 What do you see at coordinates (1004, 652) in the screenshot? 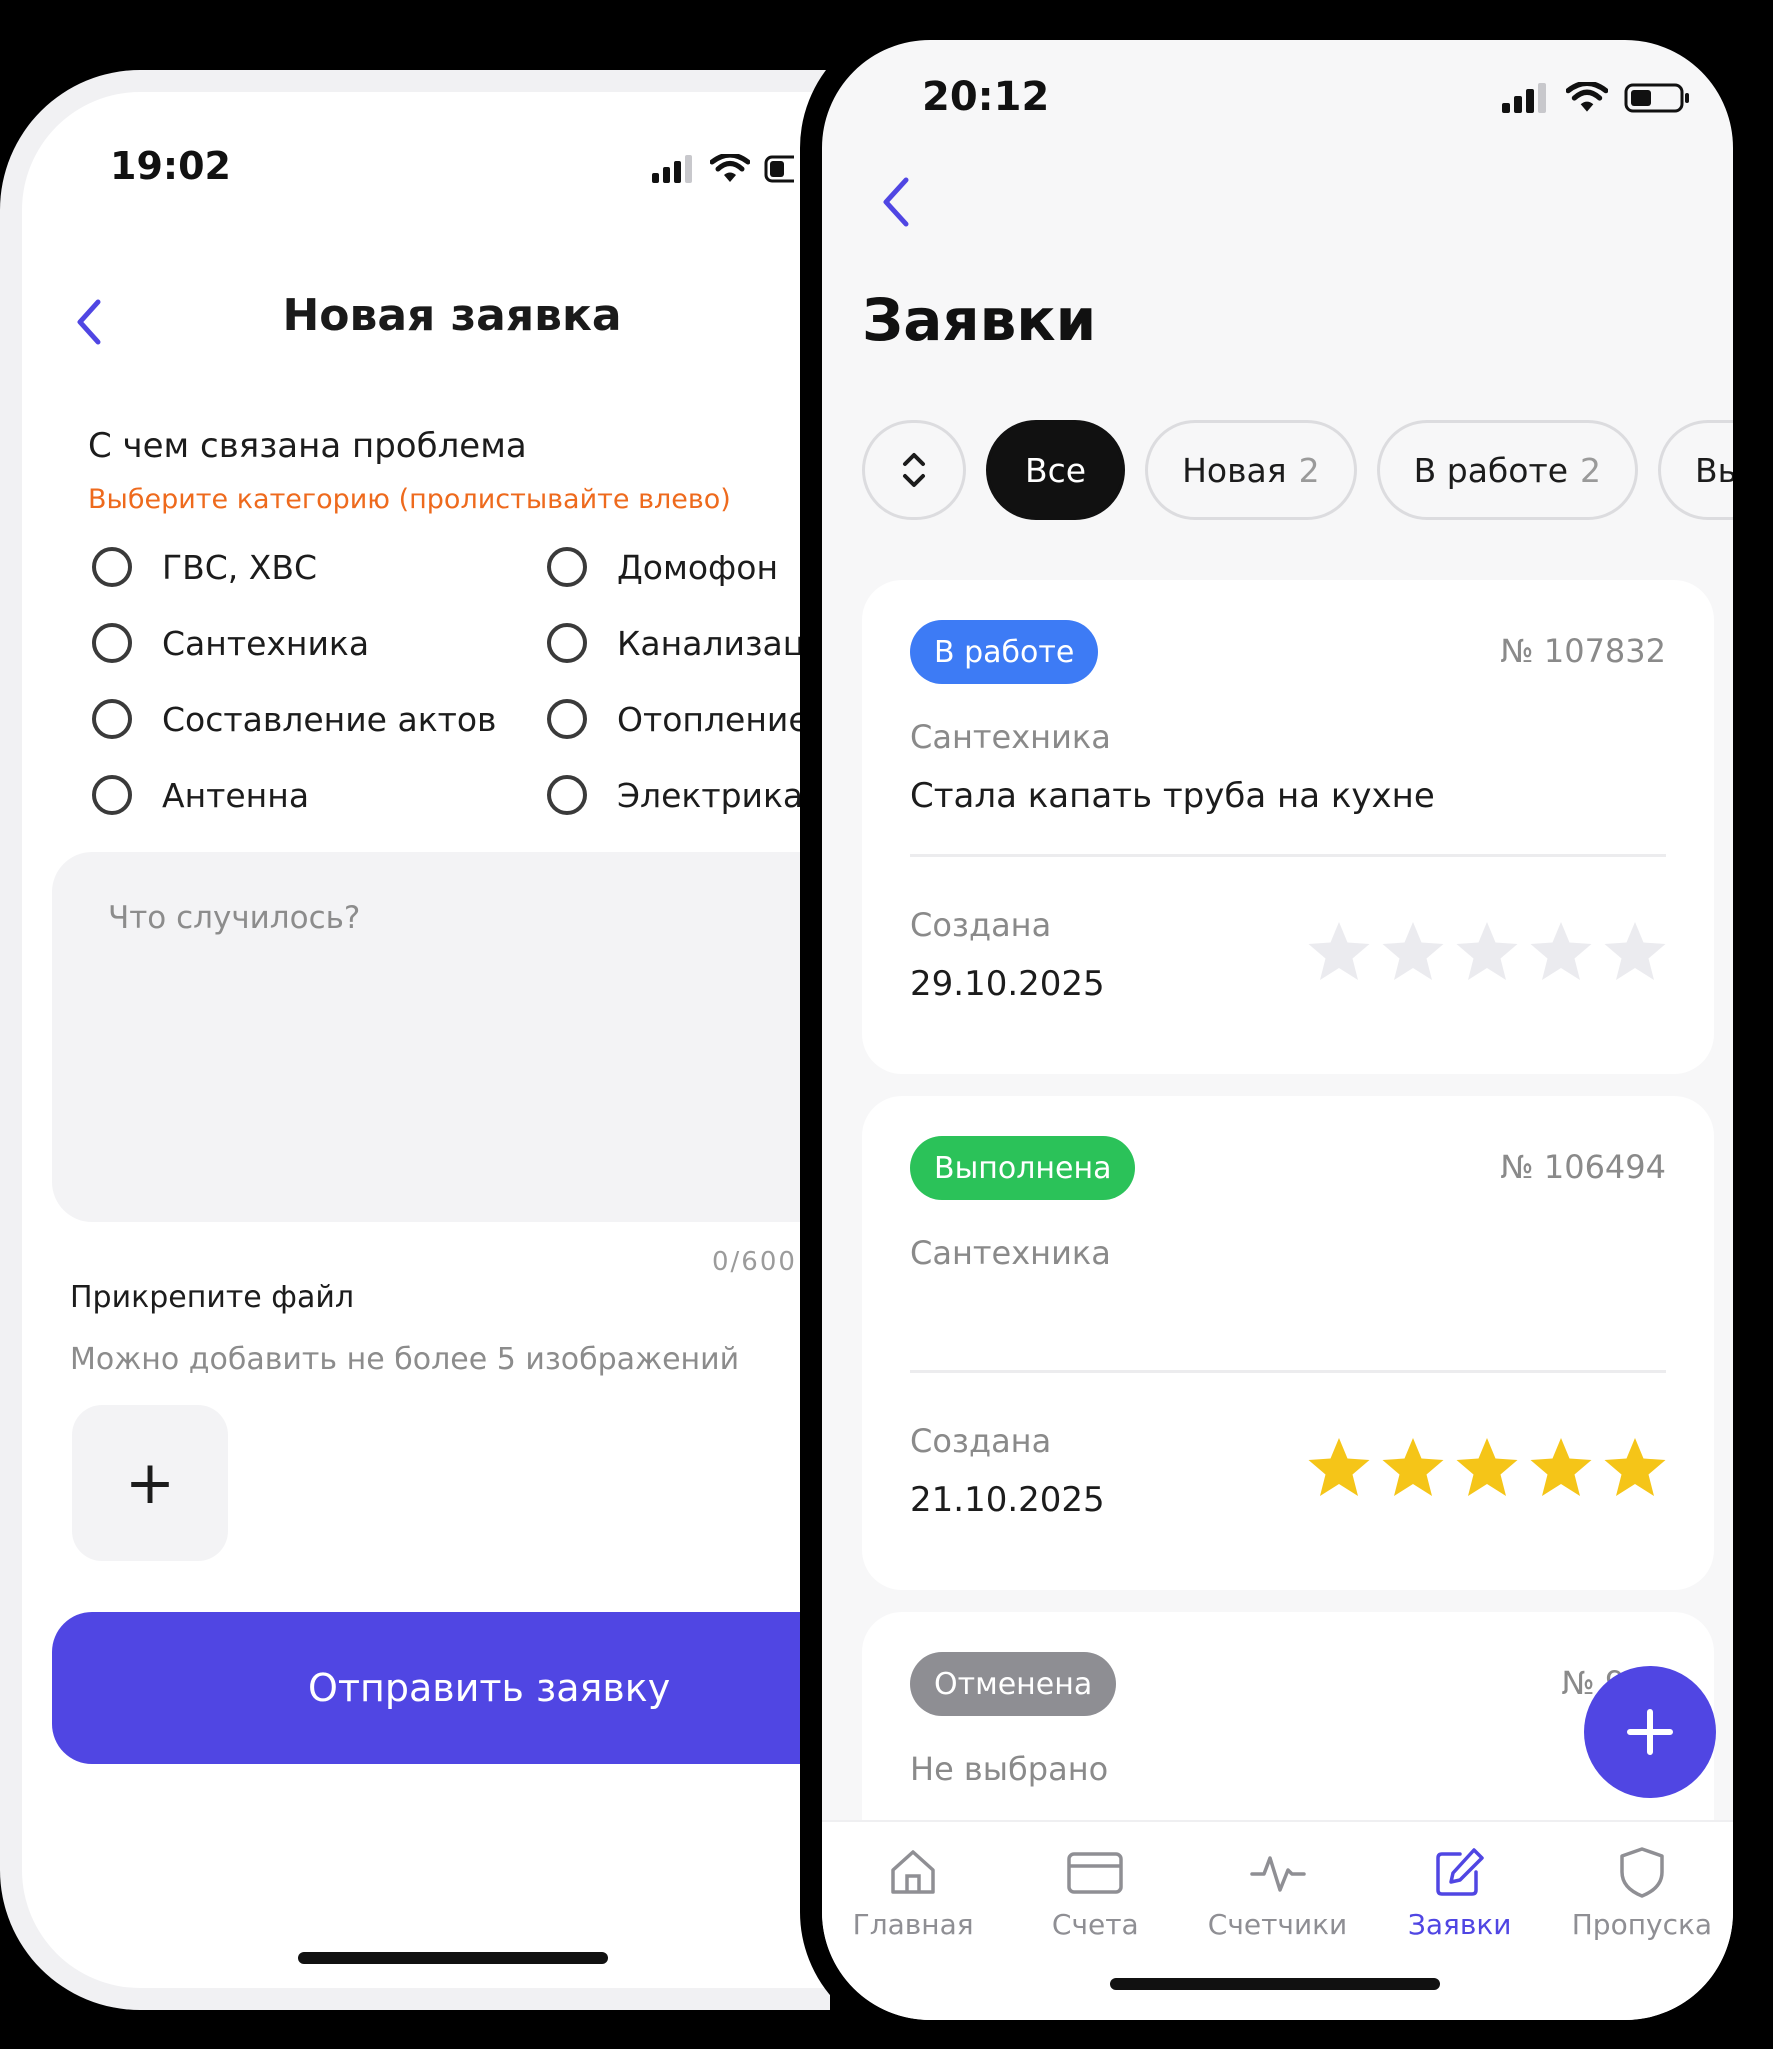
I see `status-badge: В работе` at bounding box center [1004, 652].